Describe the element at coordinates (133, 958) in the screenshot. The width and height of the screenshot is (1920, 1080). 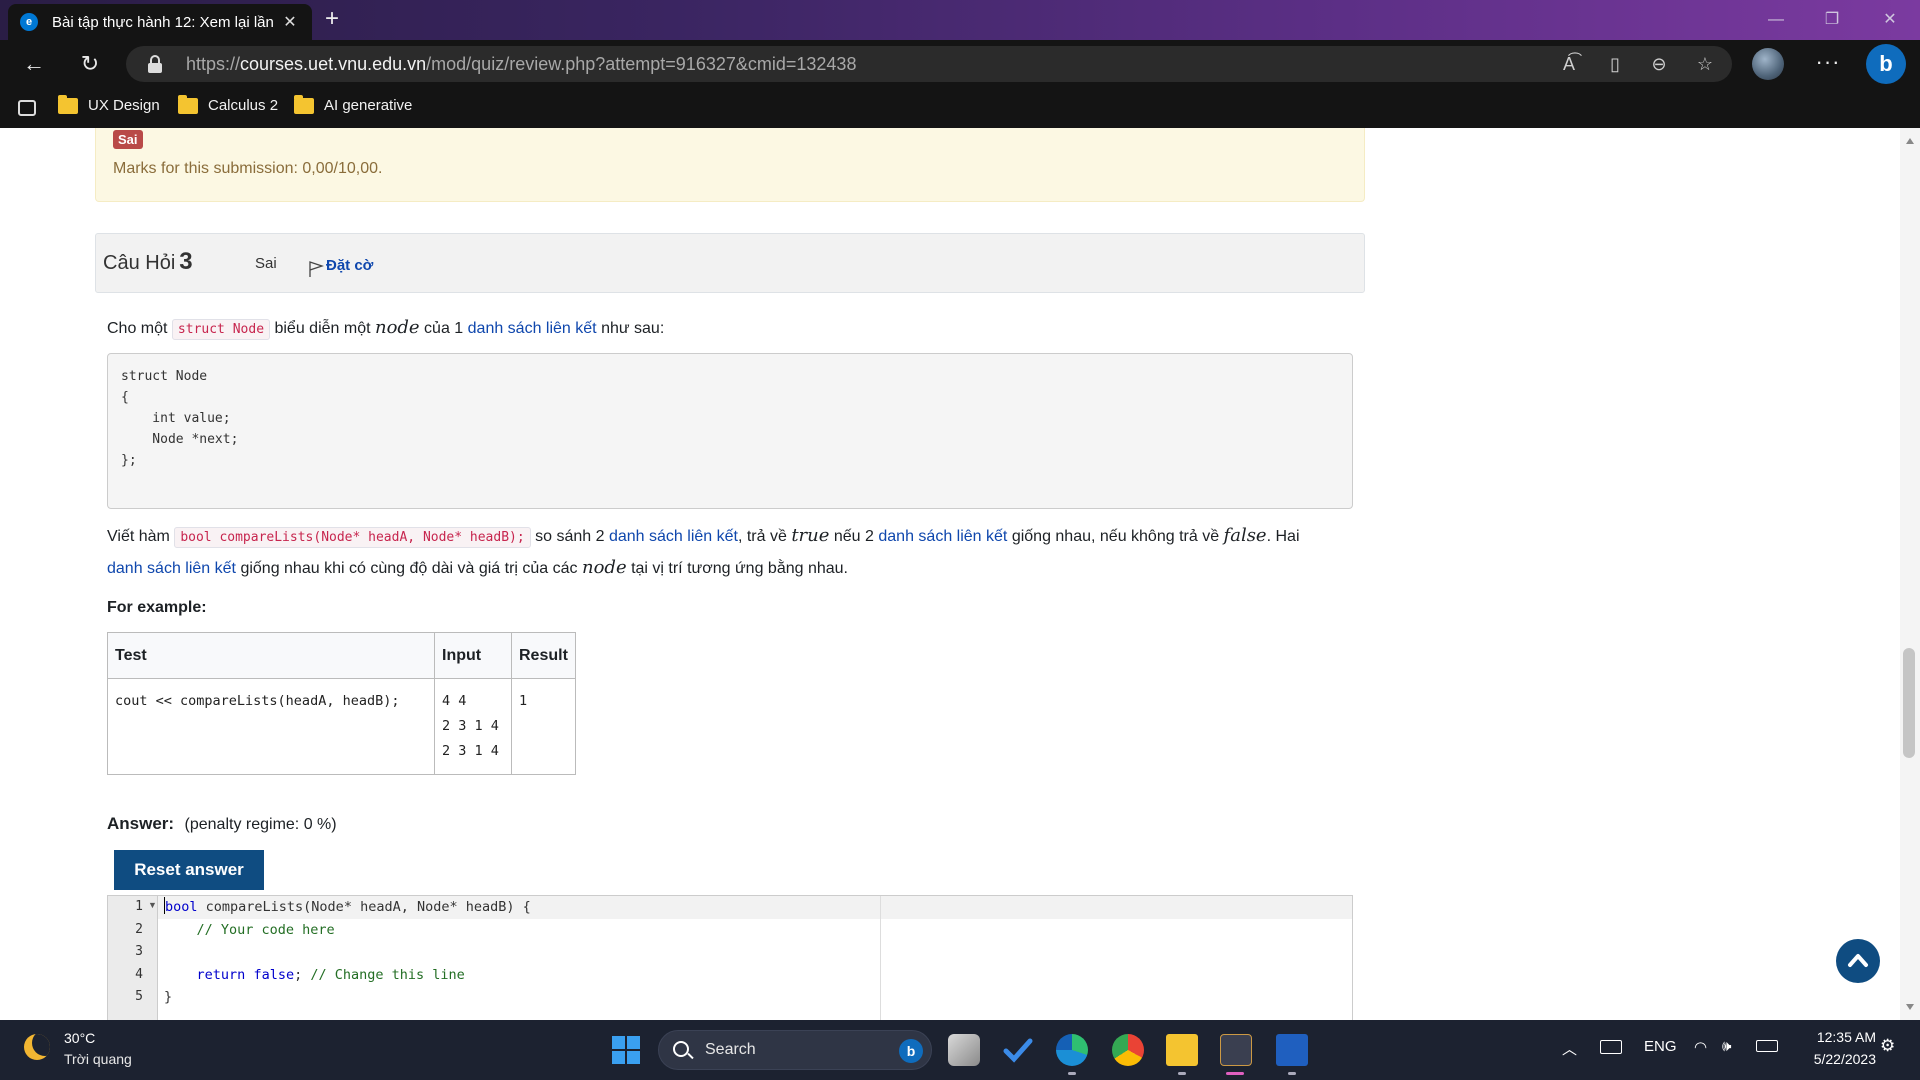
I see `editor-gutter: 1 2 3 4 5 ▼` at that location.